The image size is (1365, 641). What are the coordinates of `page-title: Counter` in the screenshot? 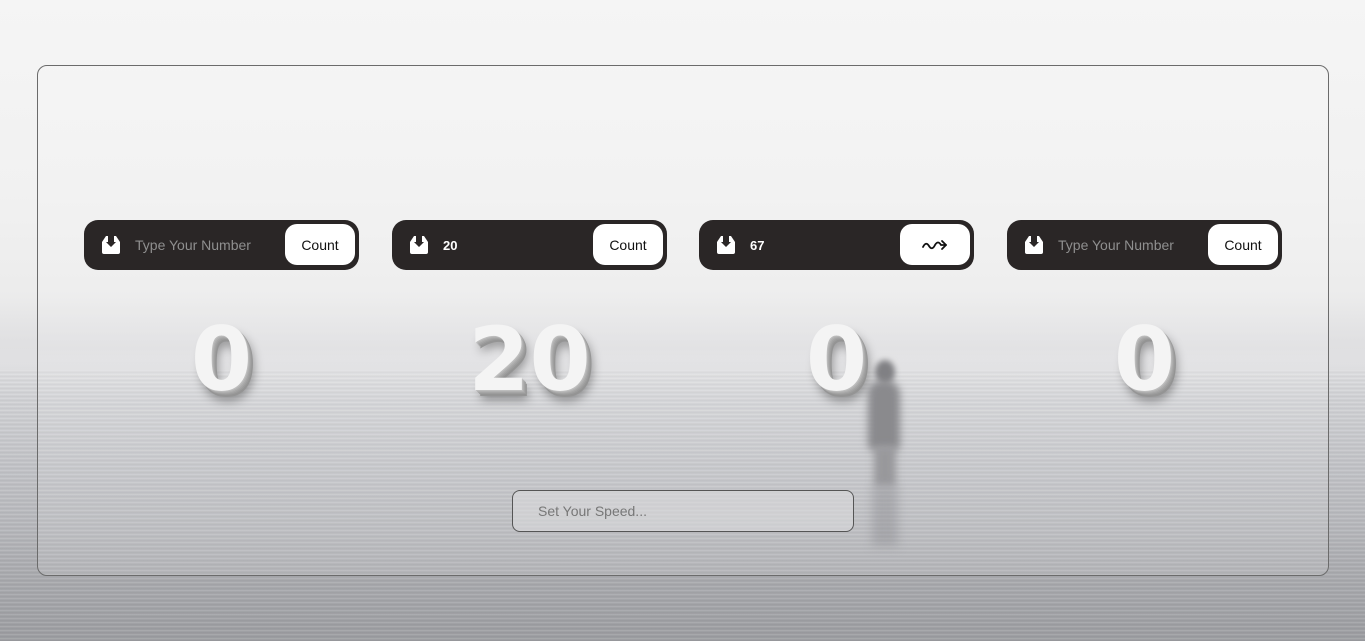 It's located at (682, 126).